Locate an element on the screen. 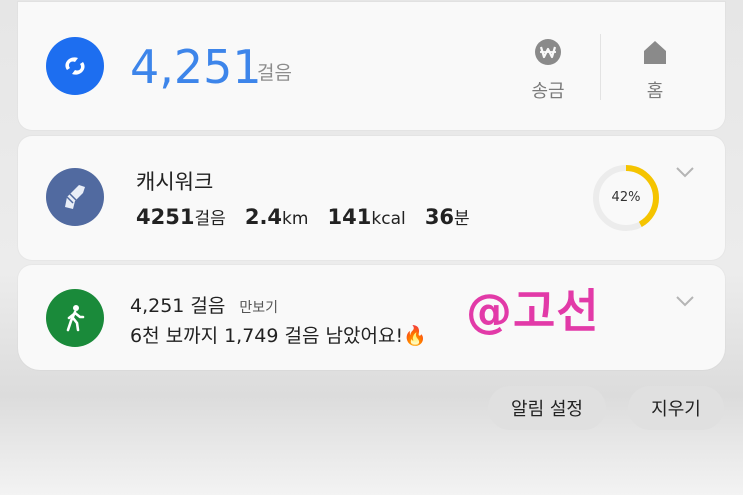 The height and width of the screenshot is (495, 743). stat-minutes-unit: 분 is located at coordinates (462, 219).